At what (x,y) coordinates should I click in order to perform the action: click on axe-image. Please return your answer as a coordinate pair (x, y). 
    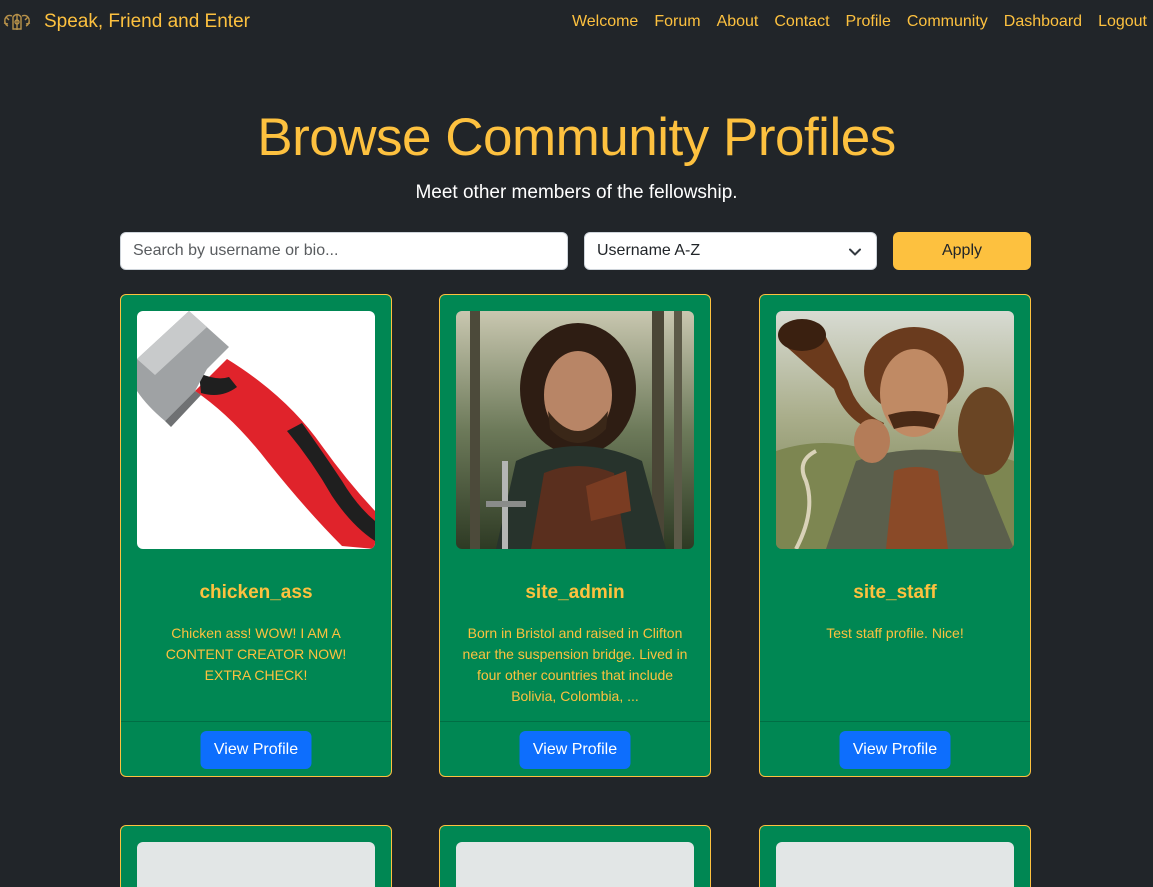
    Looking at the image, I should click on (256, 430).